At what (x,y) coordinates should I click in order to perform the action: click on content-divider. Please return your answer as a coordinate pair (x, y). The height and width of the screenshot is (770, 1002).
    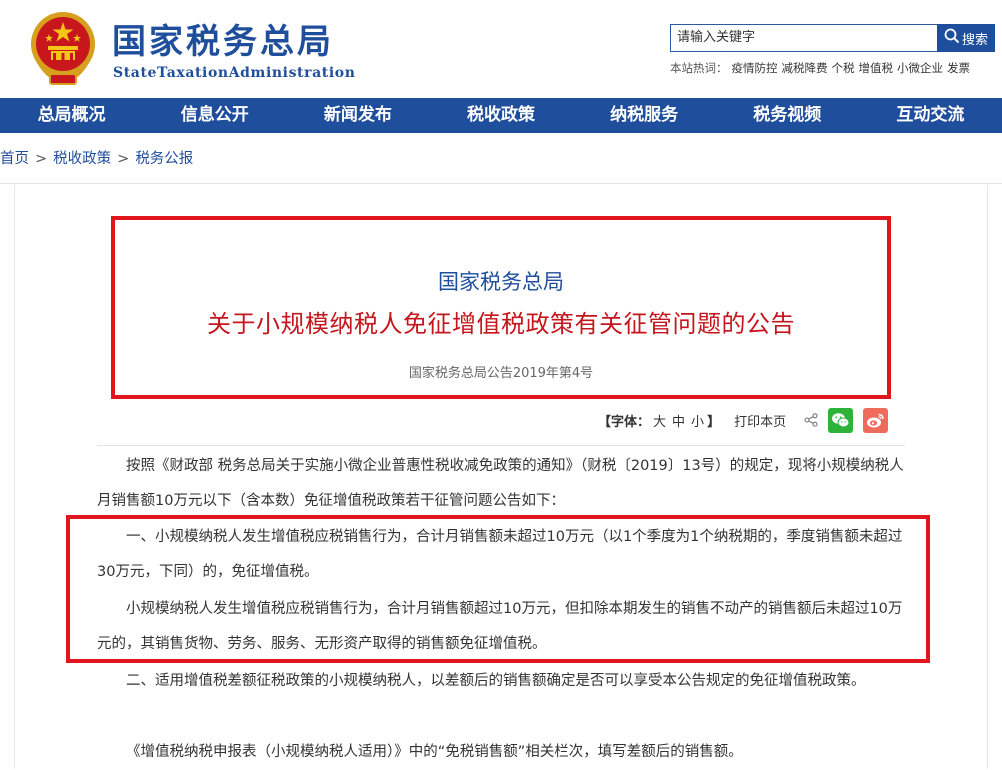
    Looking at the image, I should click on (501, 445).